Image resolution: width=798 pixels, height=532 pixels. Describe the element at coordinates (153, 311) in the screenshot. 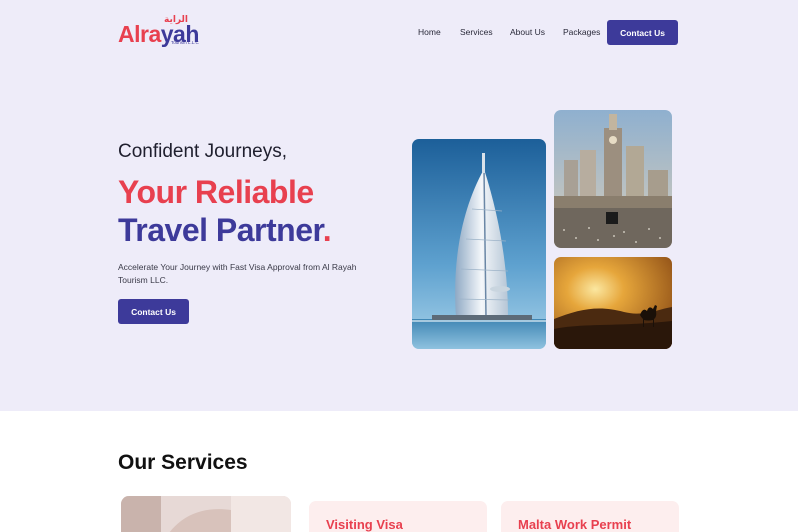

I see `hero-contact-us-button: Contact Us` at that location.